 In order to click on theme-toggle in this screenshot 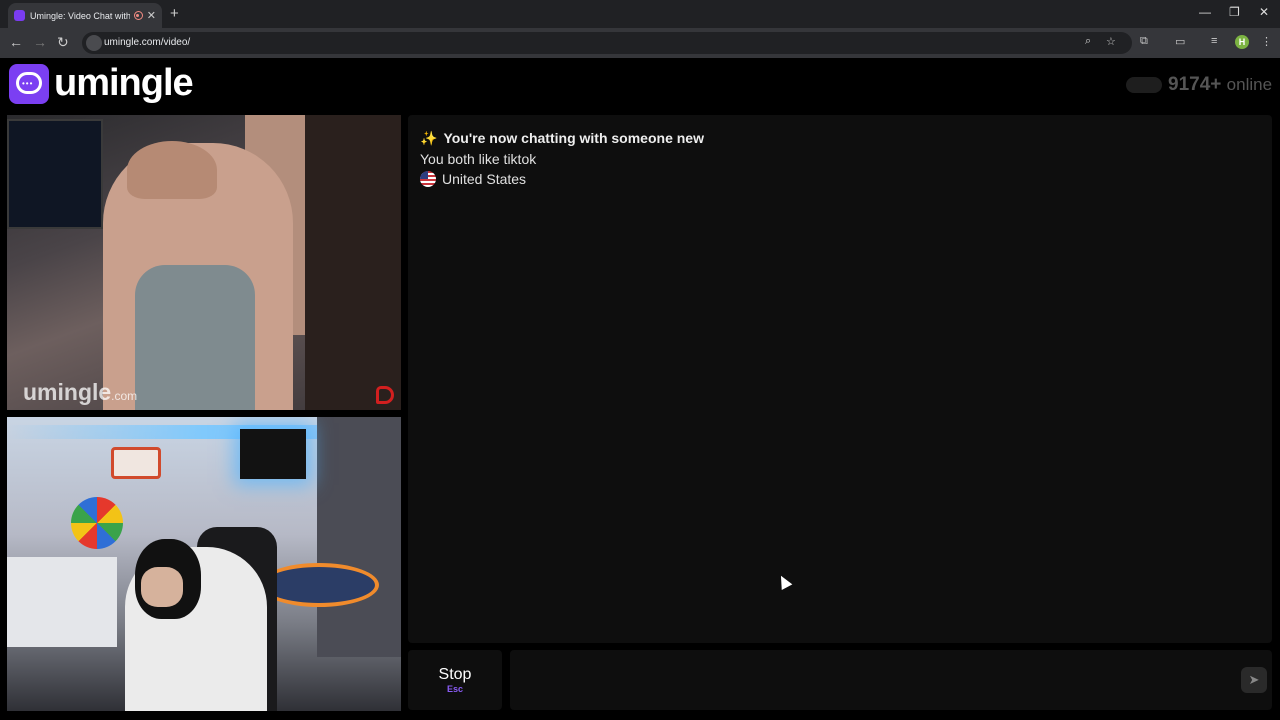, I will do `click(1144, 85)`.